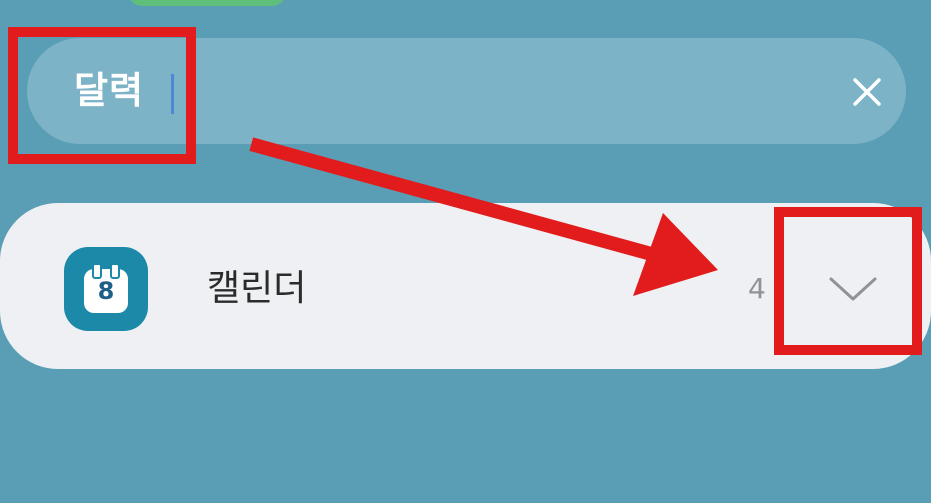  I want to click on calendar-page: 8, so click(106, 288).